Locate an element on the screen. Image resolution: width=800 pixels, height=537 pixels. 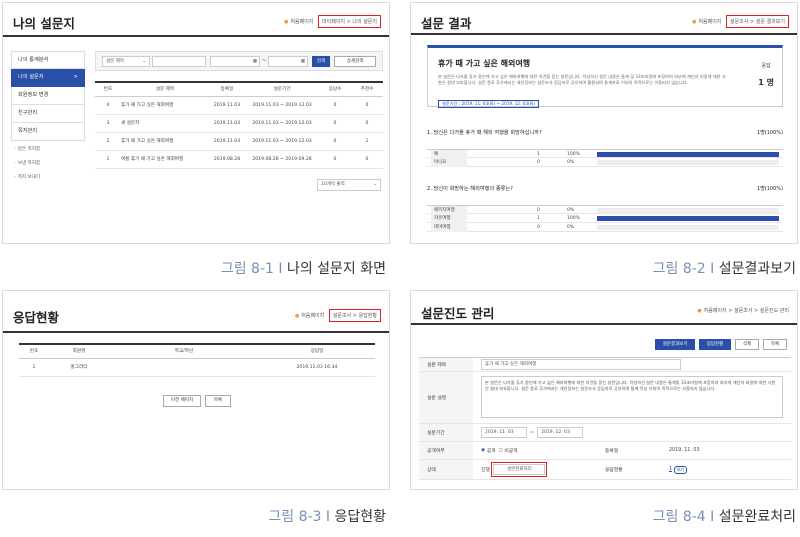
complete-survey-button: 설문완료처리 is located at coordinates (519, 469).